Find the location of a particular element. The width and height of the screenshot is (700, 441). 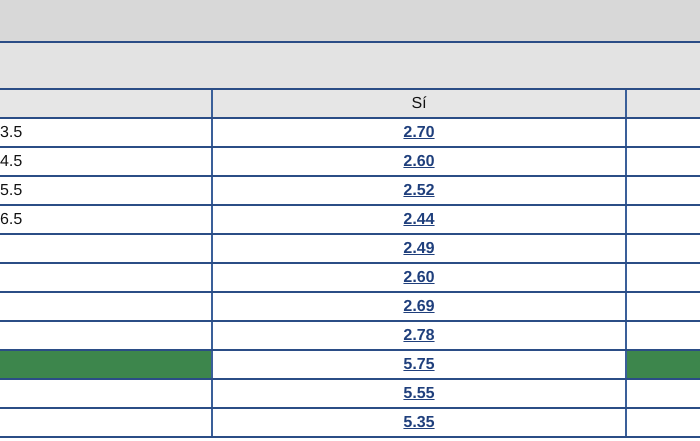

odds-link: 2.44 is located at coordinates (419, 219).